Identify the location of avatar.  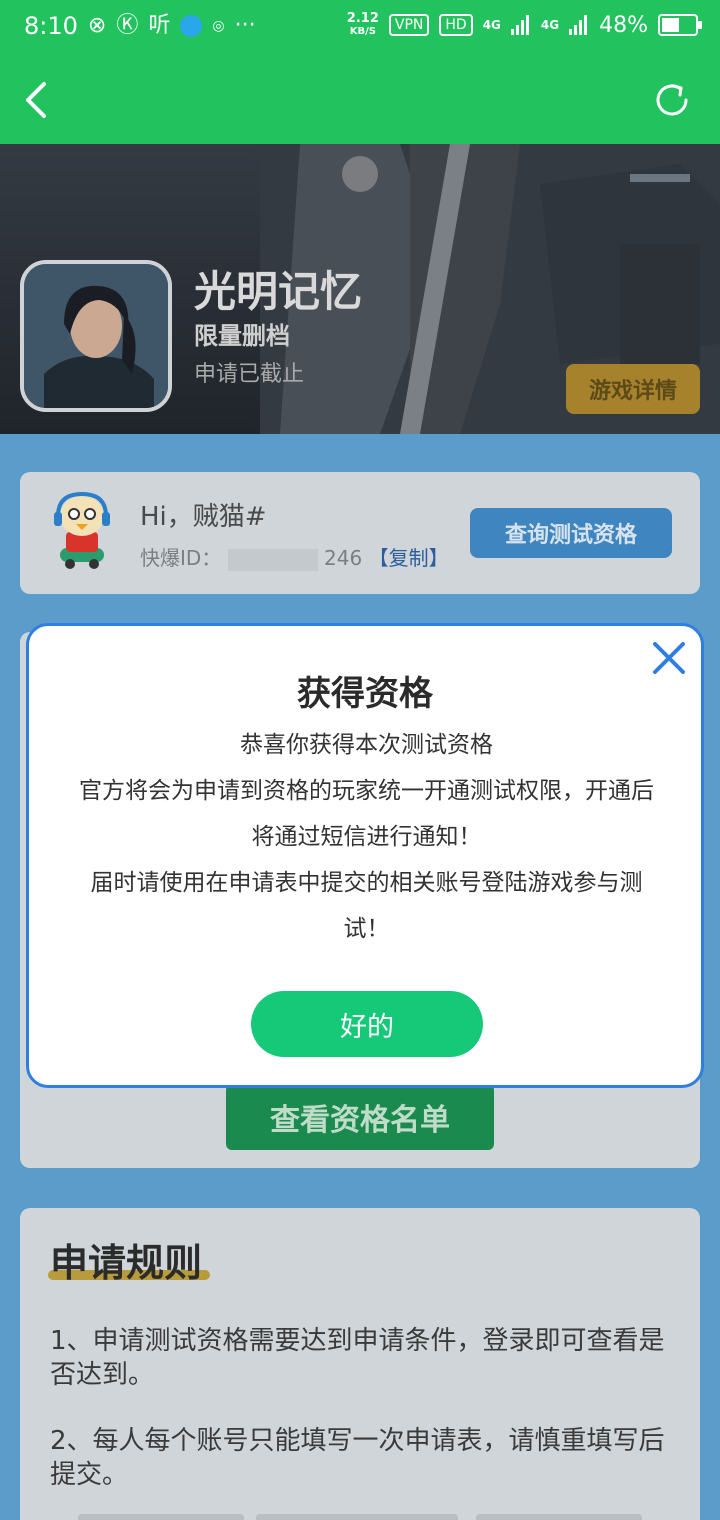
(82, 529).